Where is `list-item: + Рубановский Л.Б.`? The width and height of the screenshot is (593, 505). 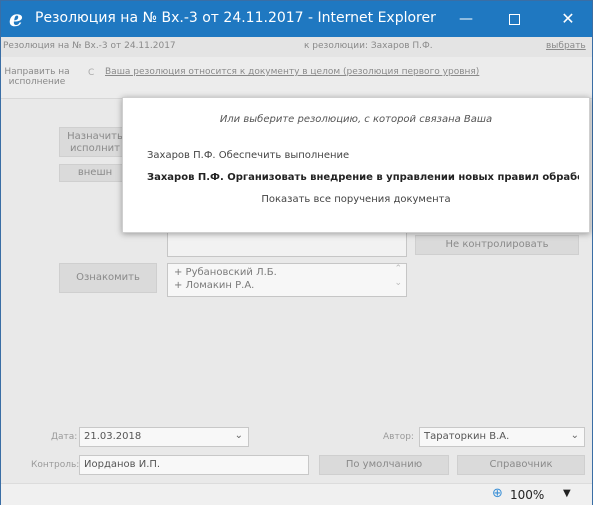 list-item: + Рубановский Л.Б. is located at coordinates (287, 272).